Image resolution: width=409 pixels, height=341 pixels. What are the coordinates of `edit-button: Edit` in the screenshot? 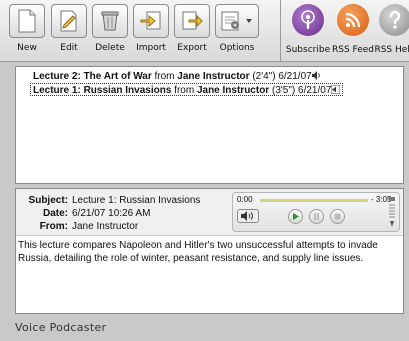 It's located at (69, 31).